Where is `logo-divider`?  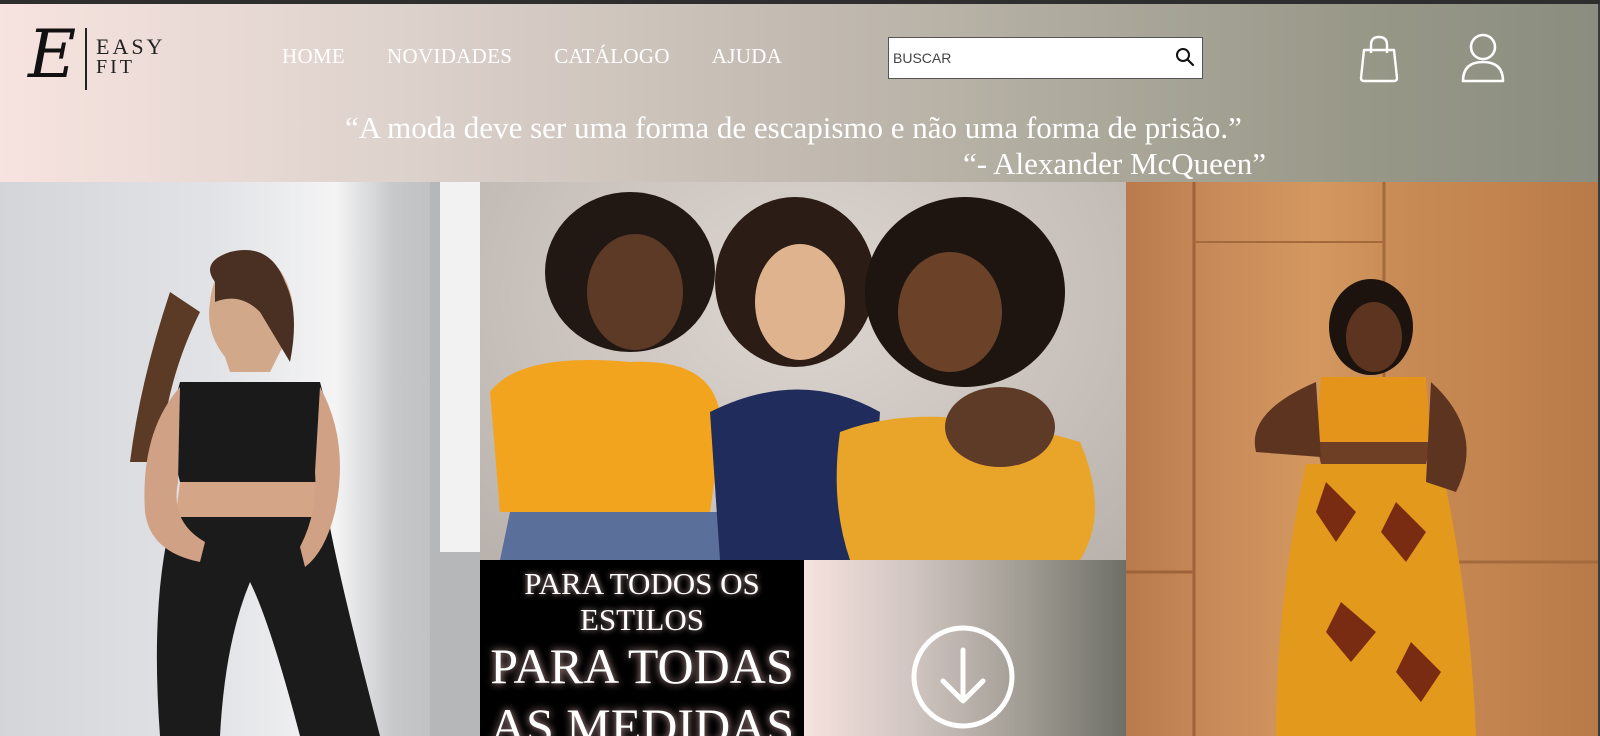 logo-divider is located at coordinates (86, 59).